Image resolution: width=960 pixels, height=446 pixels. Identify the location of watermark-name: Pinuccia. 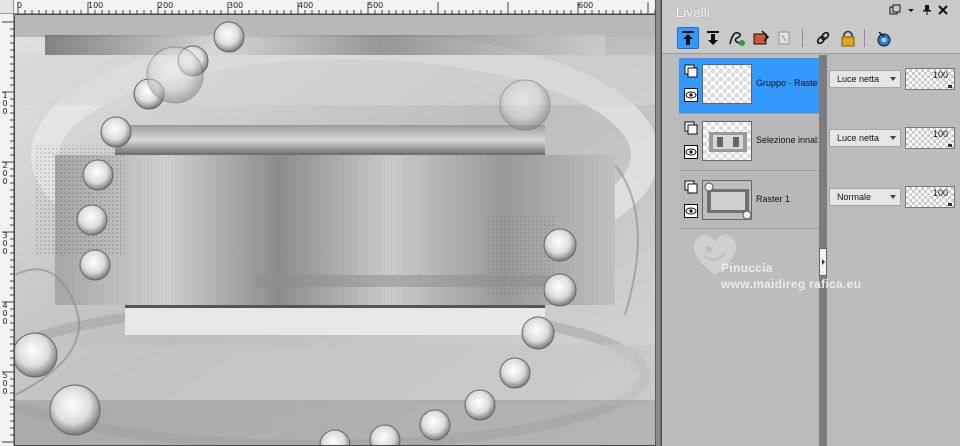
(747, 268).